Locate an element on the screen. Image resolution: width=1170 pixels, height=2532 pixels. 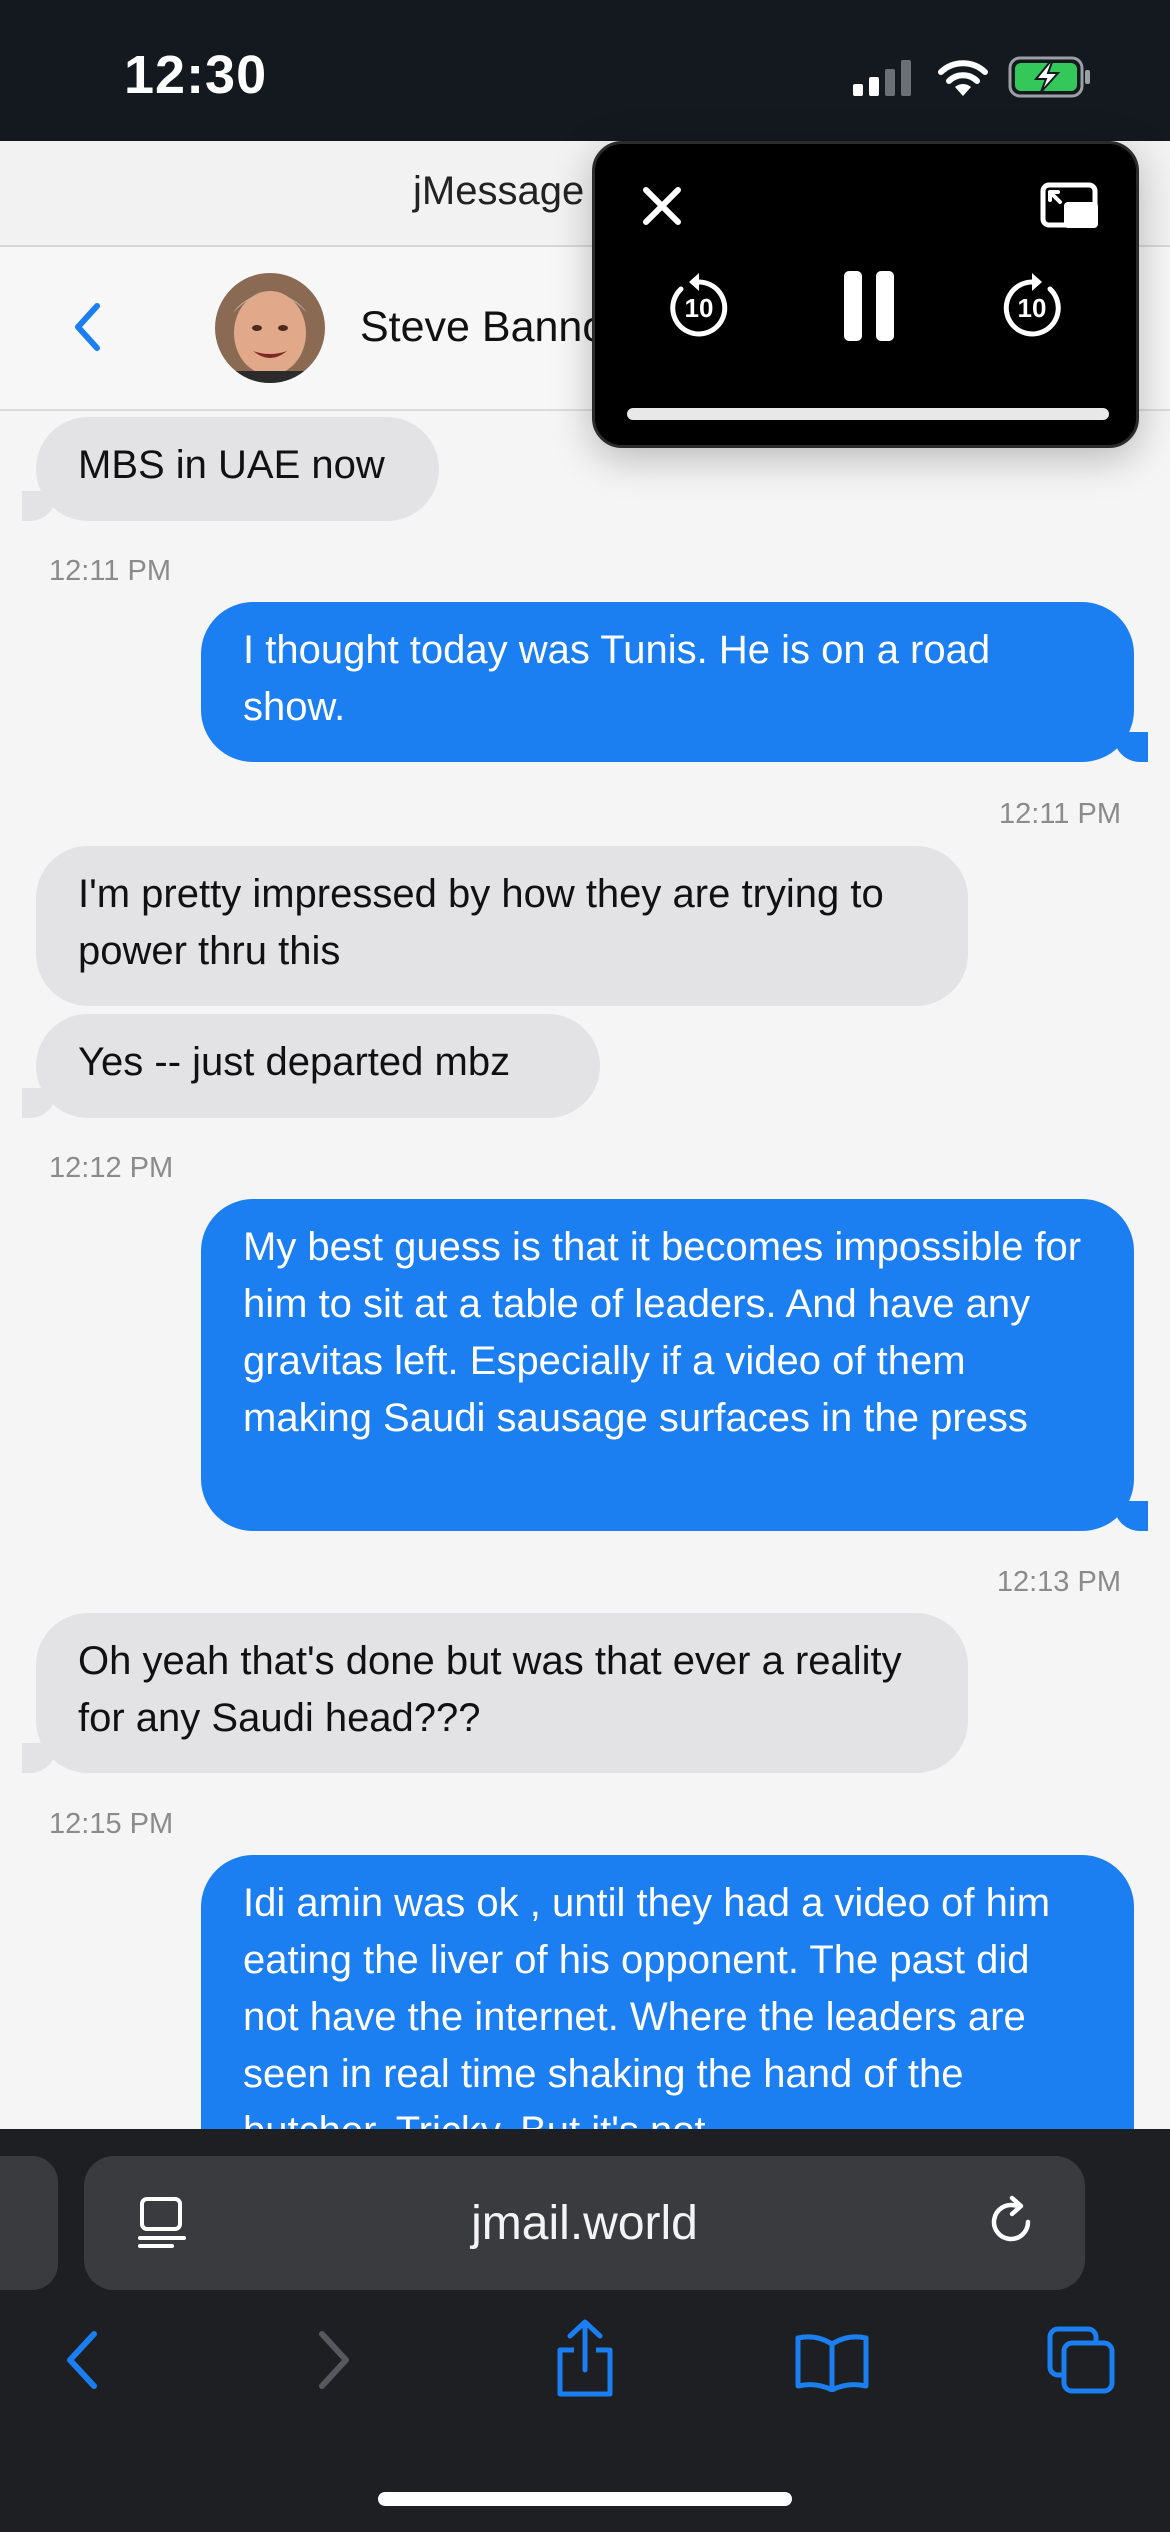
url-text: jmail.world is located at coordinates (584, 2223).